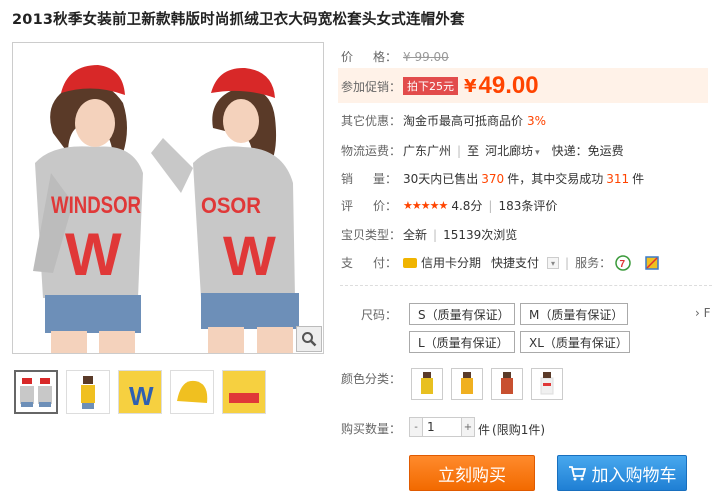  What do you see at coordinates (480, 235) in the screenshot?
I see `view-count: 15139次浏览` at bounding box center [480, 235].